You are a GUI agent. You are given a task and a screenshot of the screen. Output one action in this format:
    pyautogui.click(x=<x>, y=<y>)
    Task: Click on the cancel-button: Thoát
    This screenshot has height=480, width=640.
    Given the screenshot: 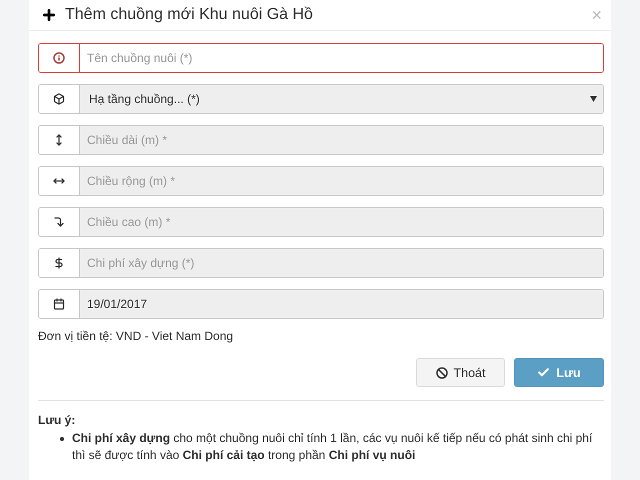 What is the action you would take?
    pyautogui.click(x=460, y=372)
    